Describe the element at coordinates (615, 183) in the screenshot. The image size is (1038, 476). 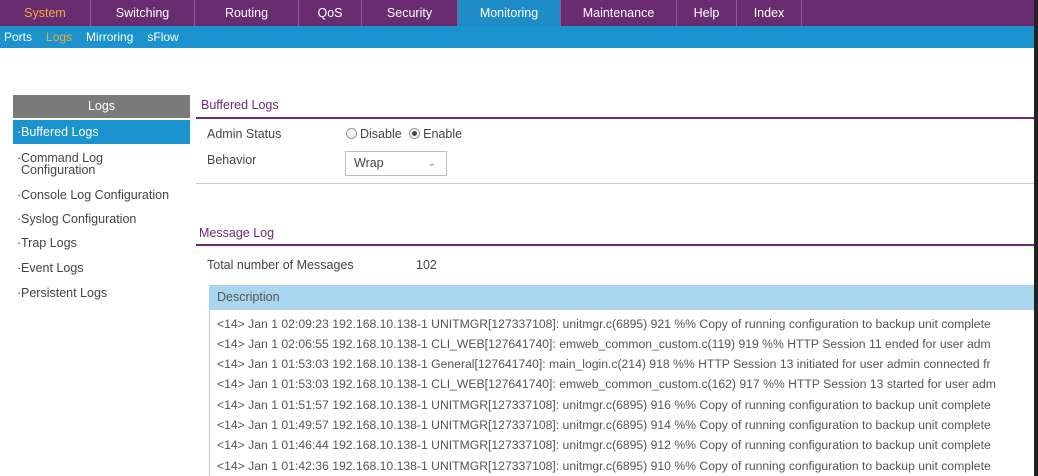
I see `section-bottom-divider` at that location.